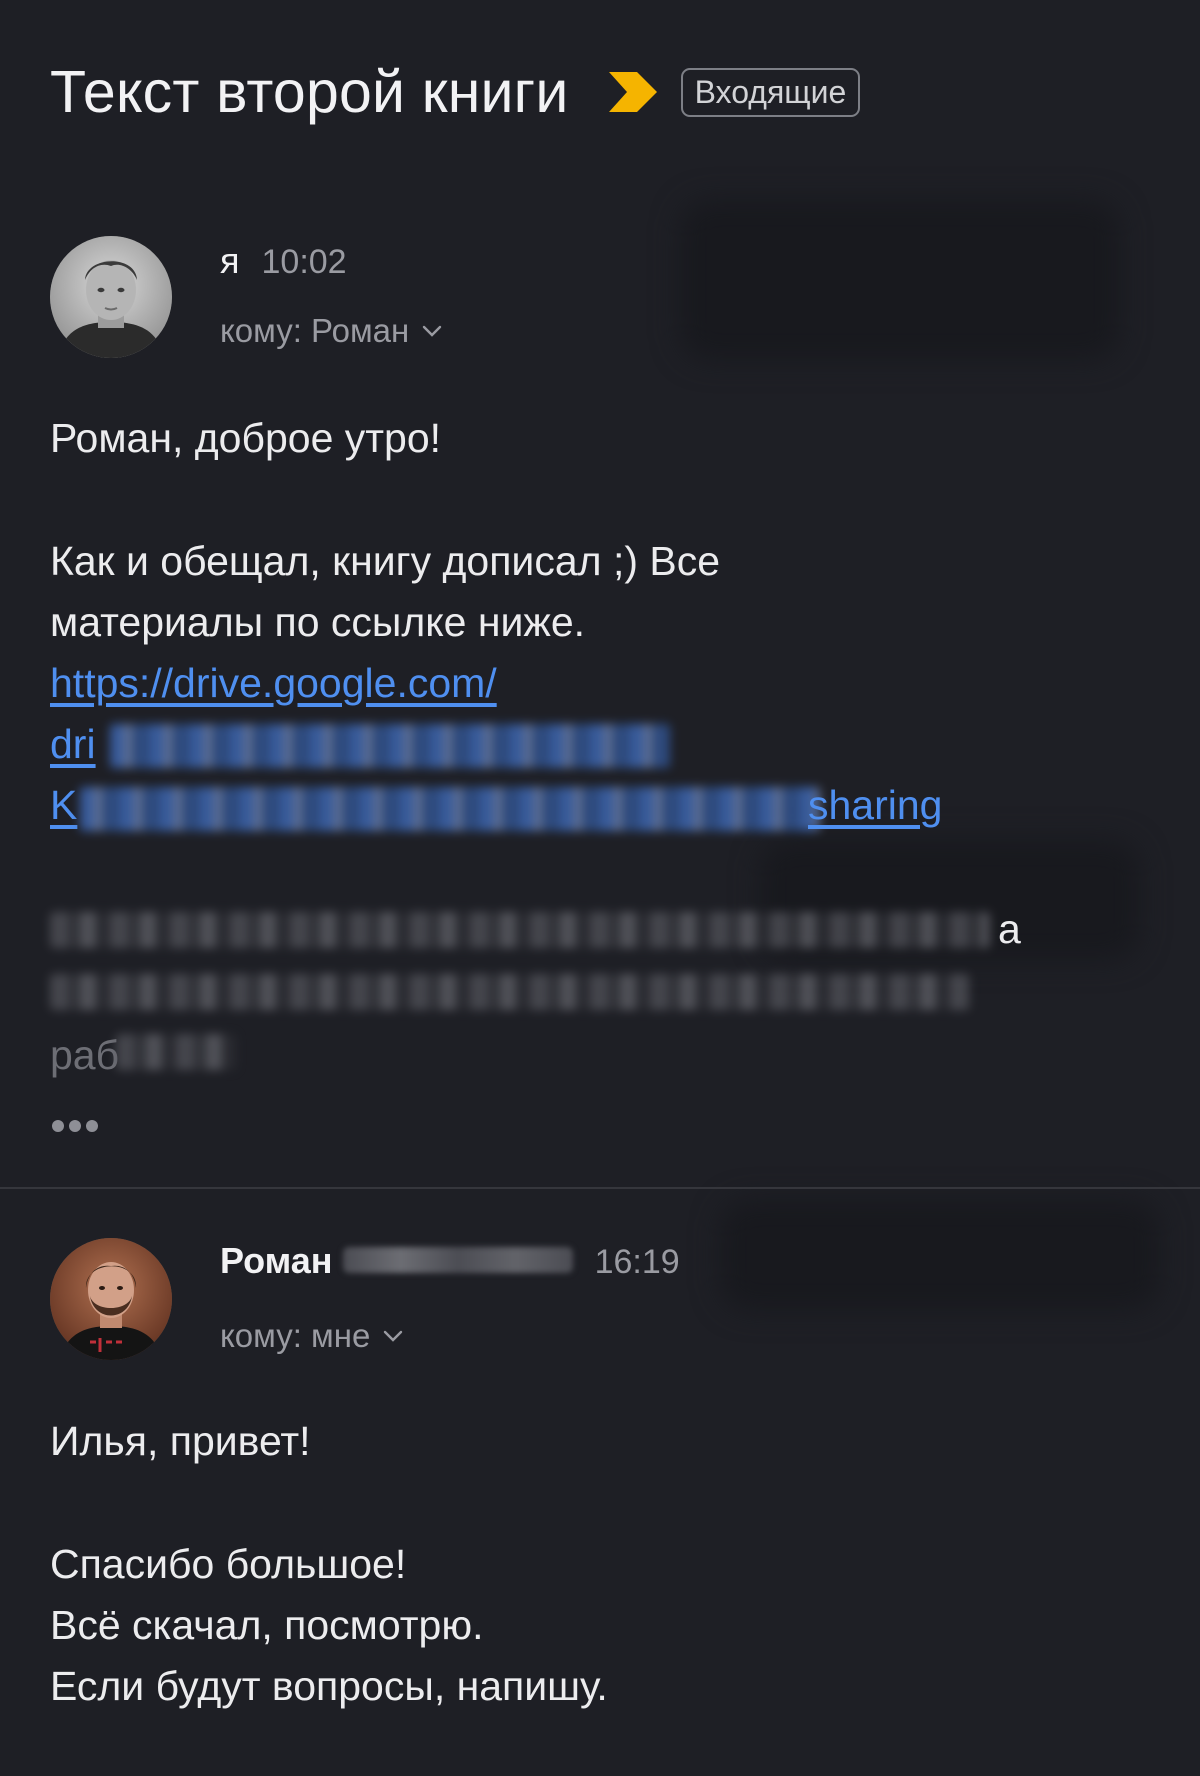 This screenshot has height=1776, width=1200. What do you see at coordinates (267, 1625) in the screenshot?
I see `message-body-line: Всё скачал, посмотрю.` at bounding box center [267, 1625].